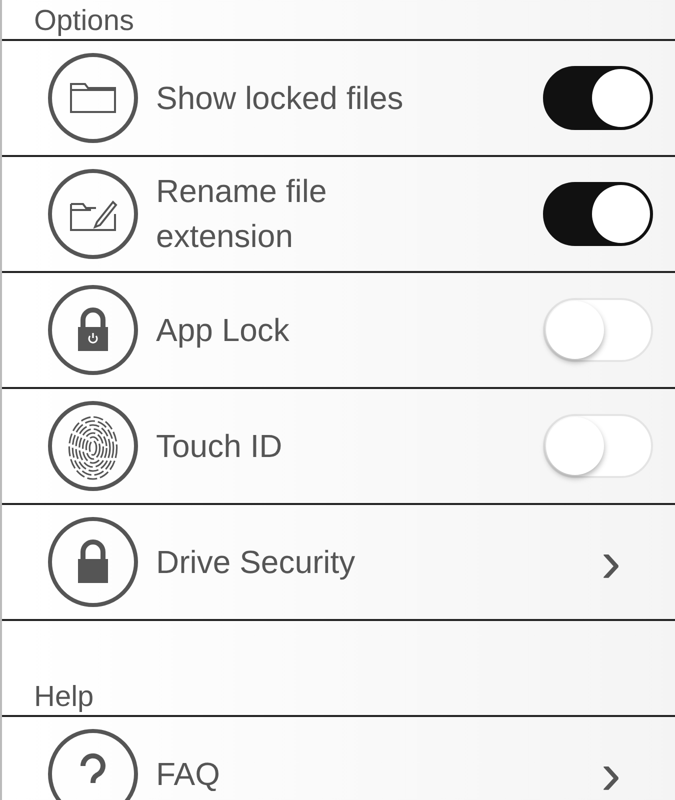 The height and width of the screenshot is (800, 675). I want to click on folder-icon, so click(93, 98).